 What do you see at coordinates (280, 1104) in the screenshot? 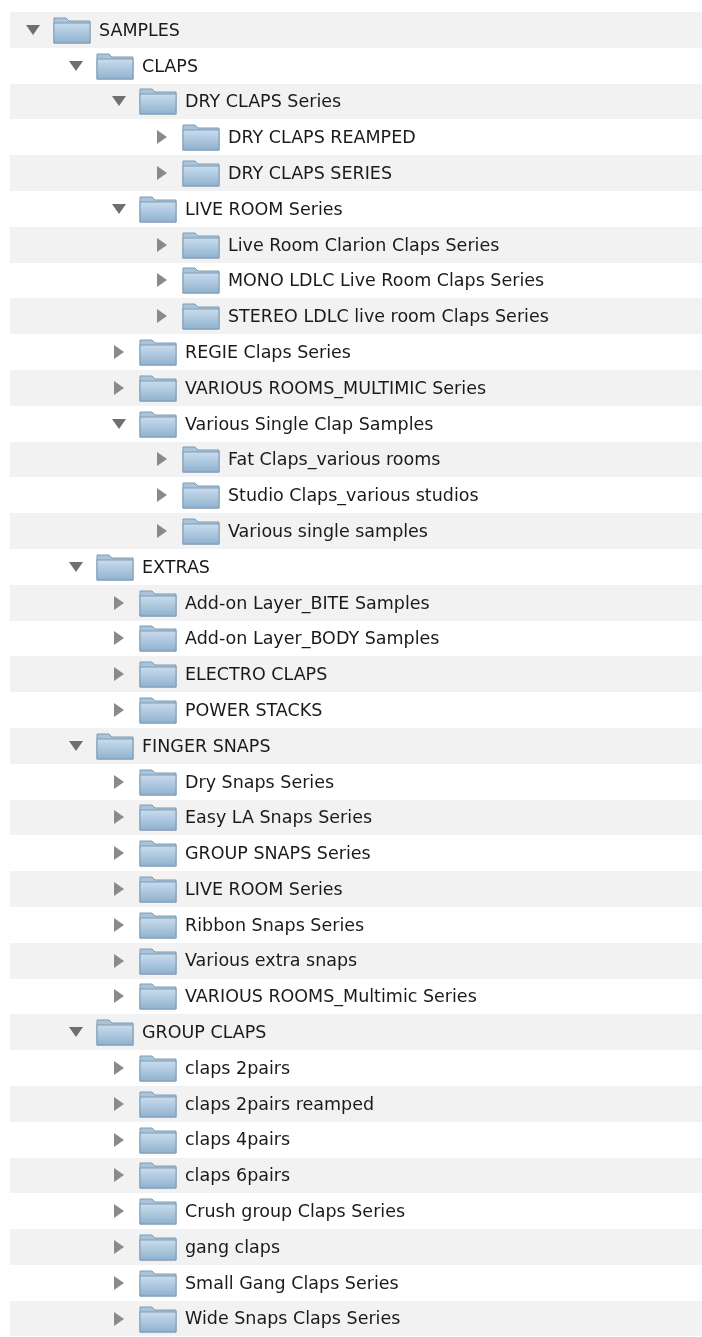
I see `folder-name: claps 2pairs reamped` at bounding box center [280, 1104].